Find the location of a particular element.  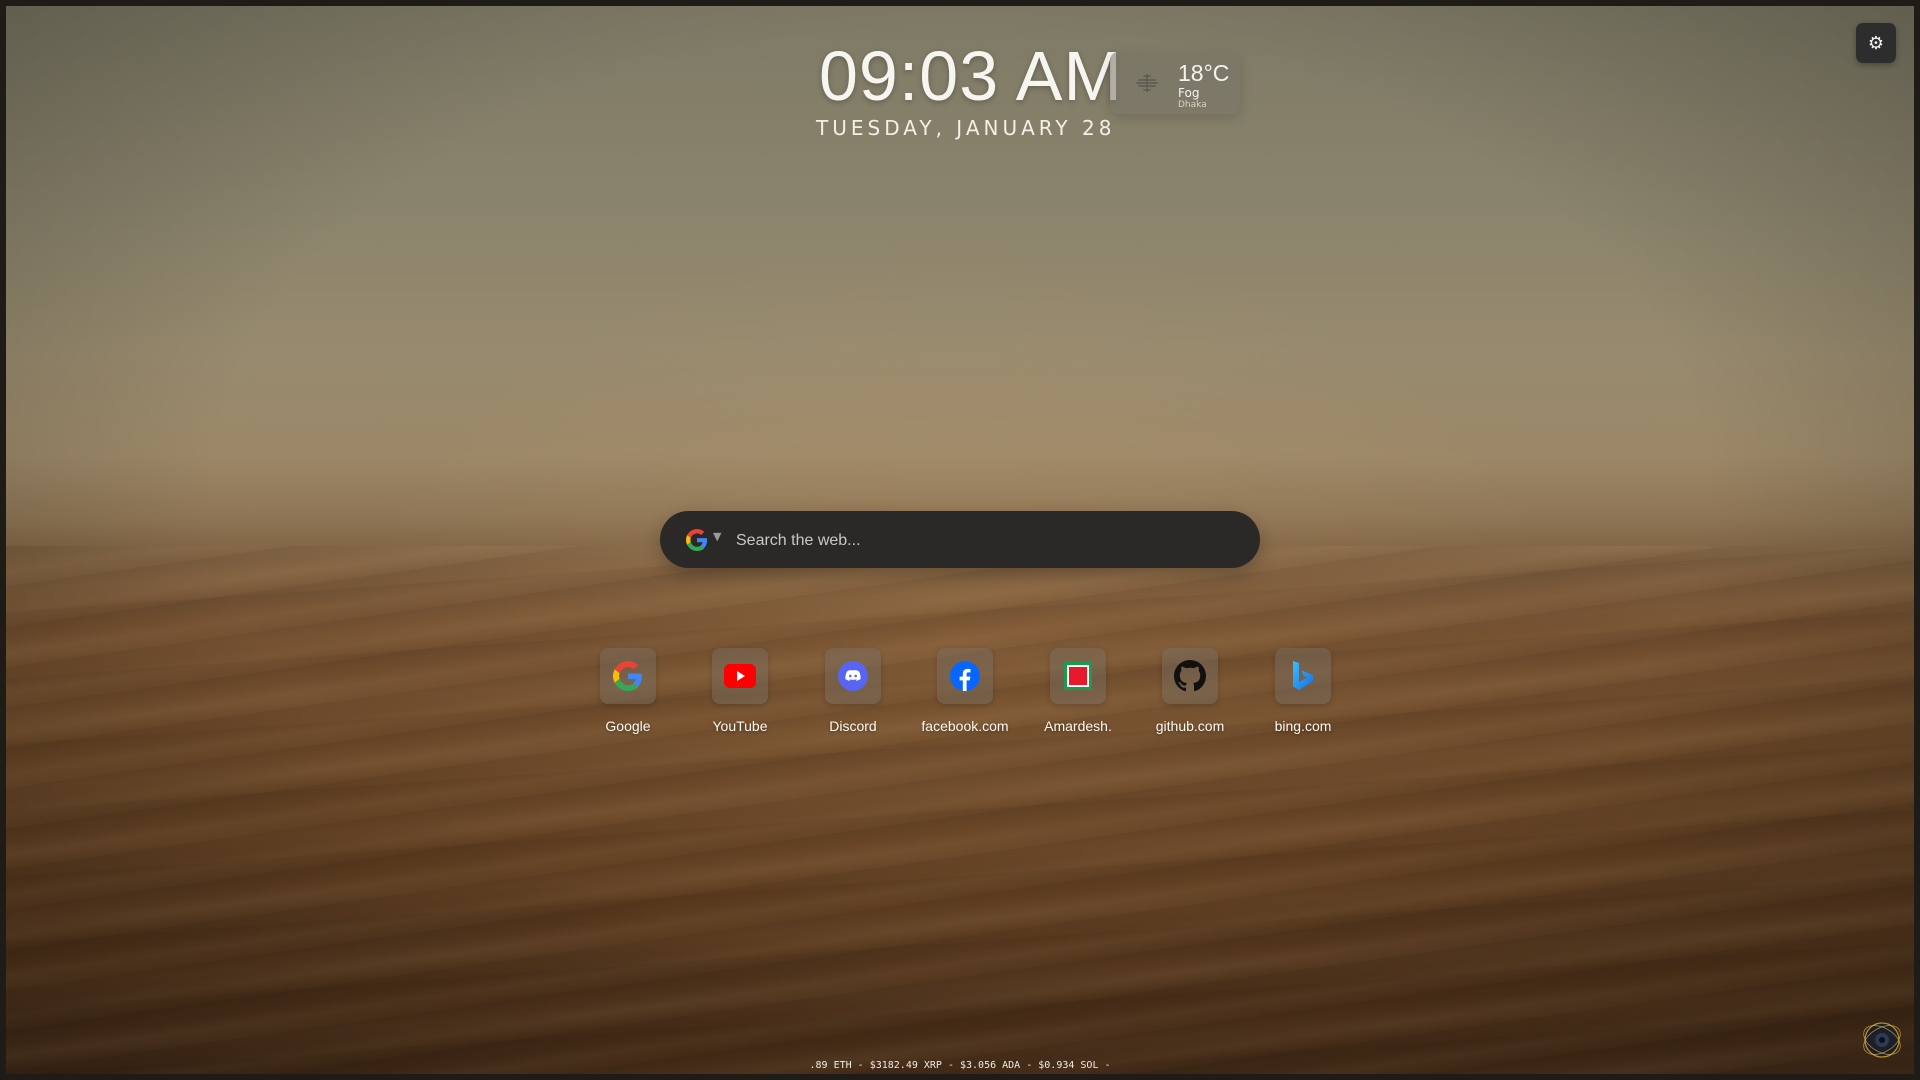

facebook-icon is located at coordinates (965, 676).